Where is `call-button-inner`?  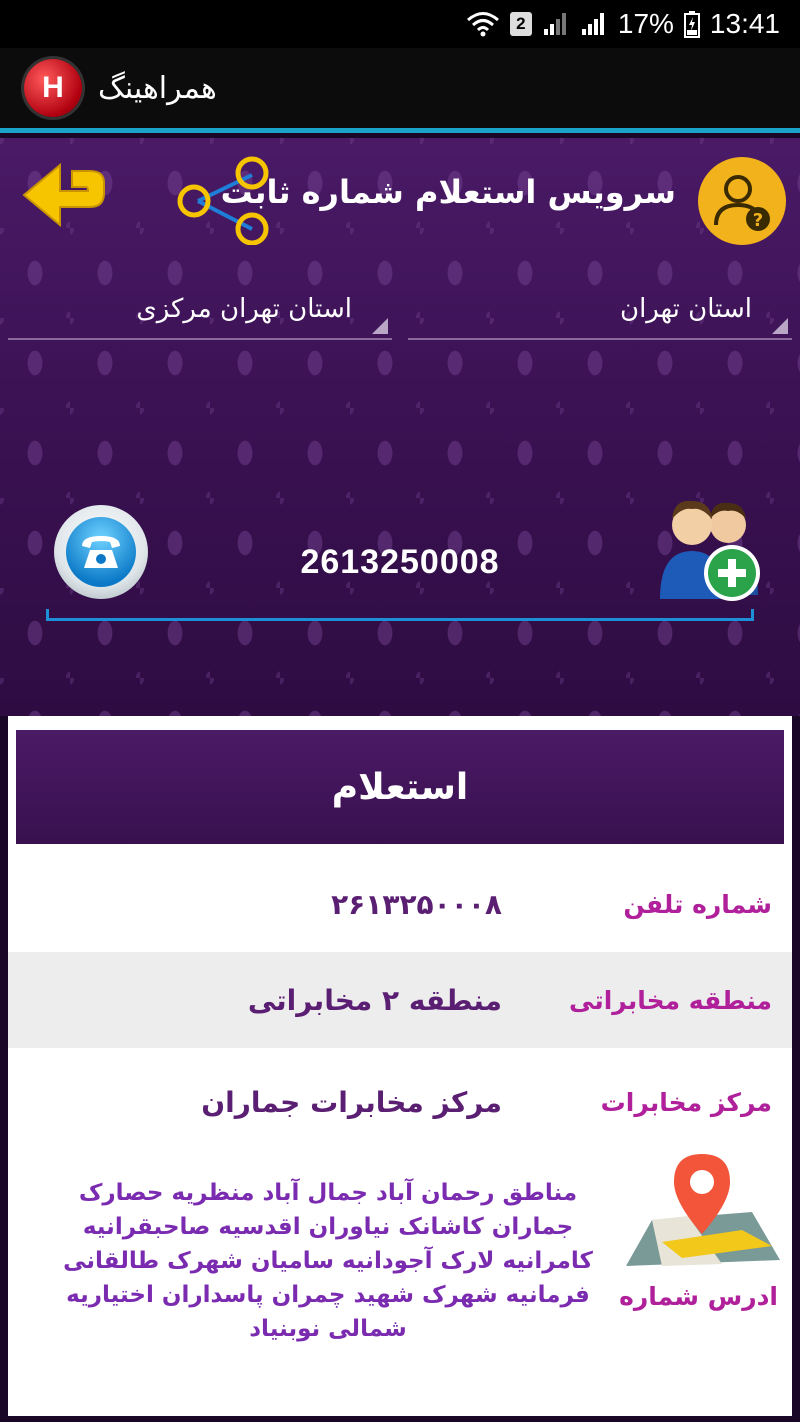
call-button-inner is located at coordinates (101, 552).